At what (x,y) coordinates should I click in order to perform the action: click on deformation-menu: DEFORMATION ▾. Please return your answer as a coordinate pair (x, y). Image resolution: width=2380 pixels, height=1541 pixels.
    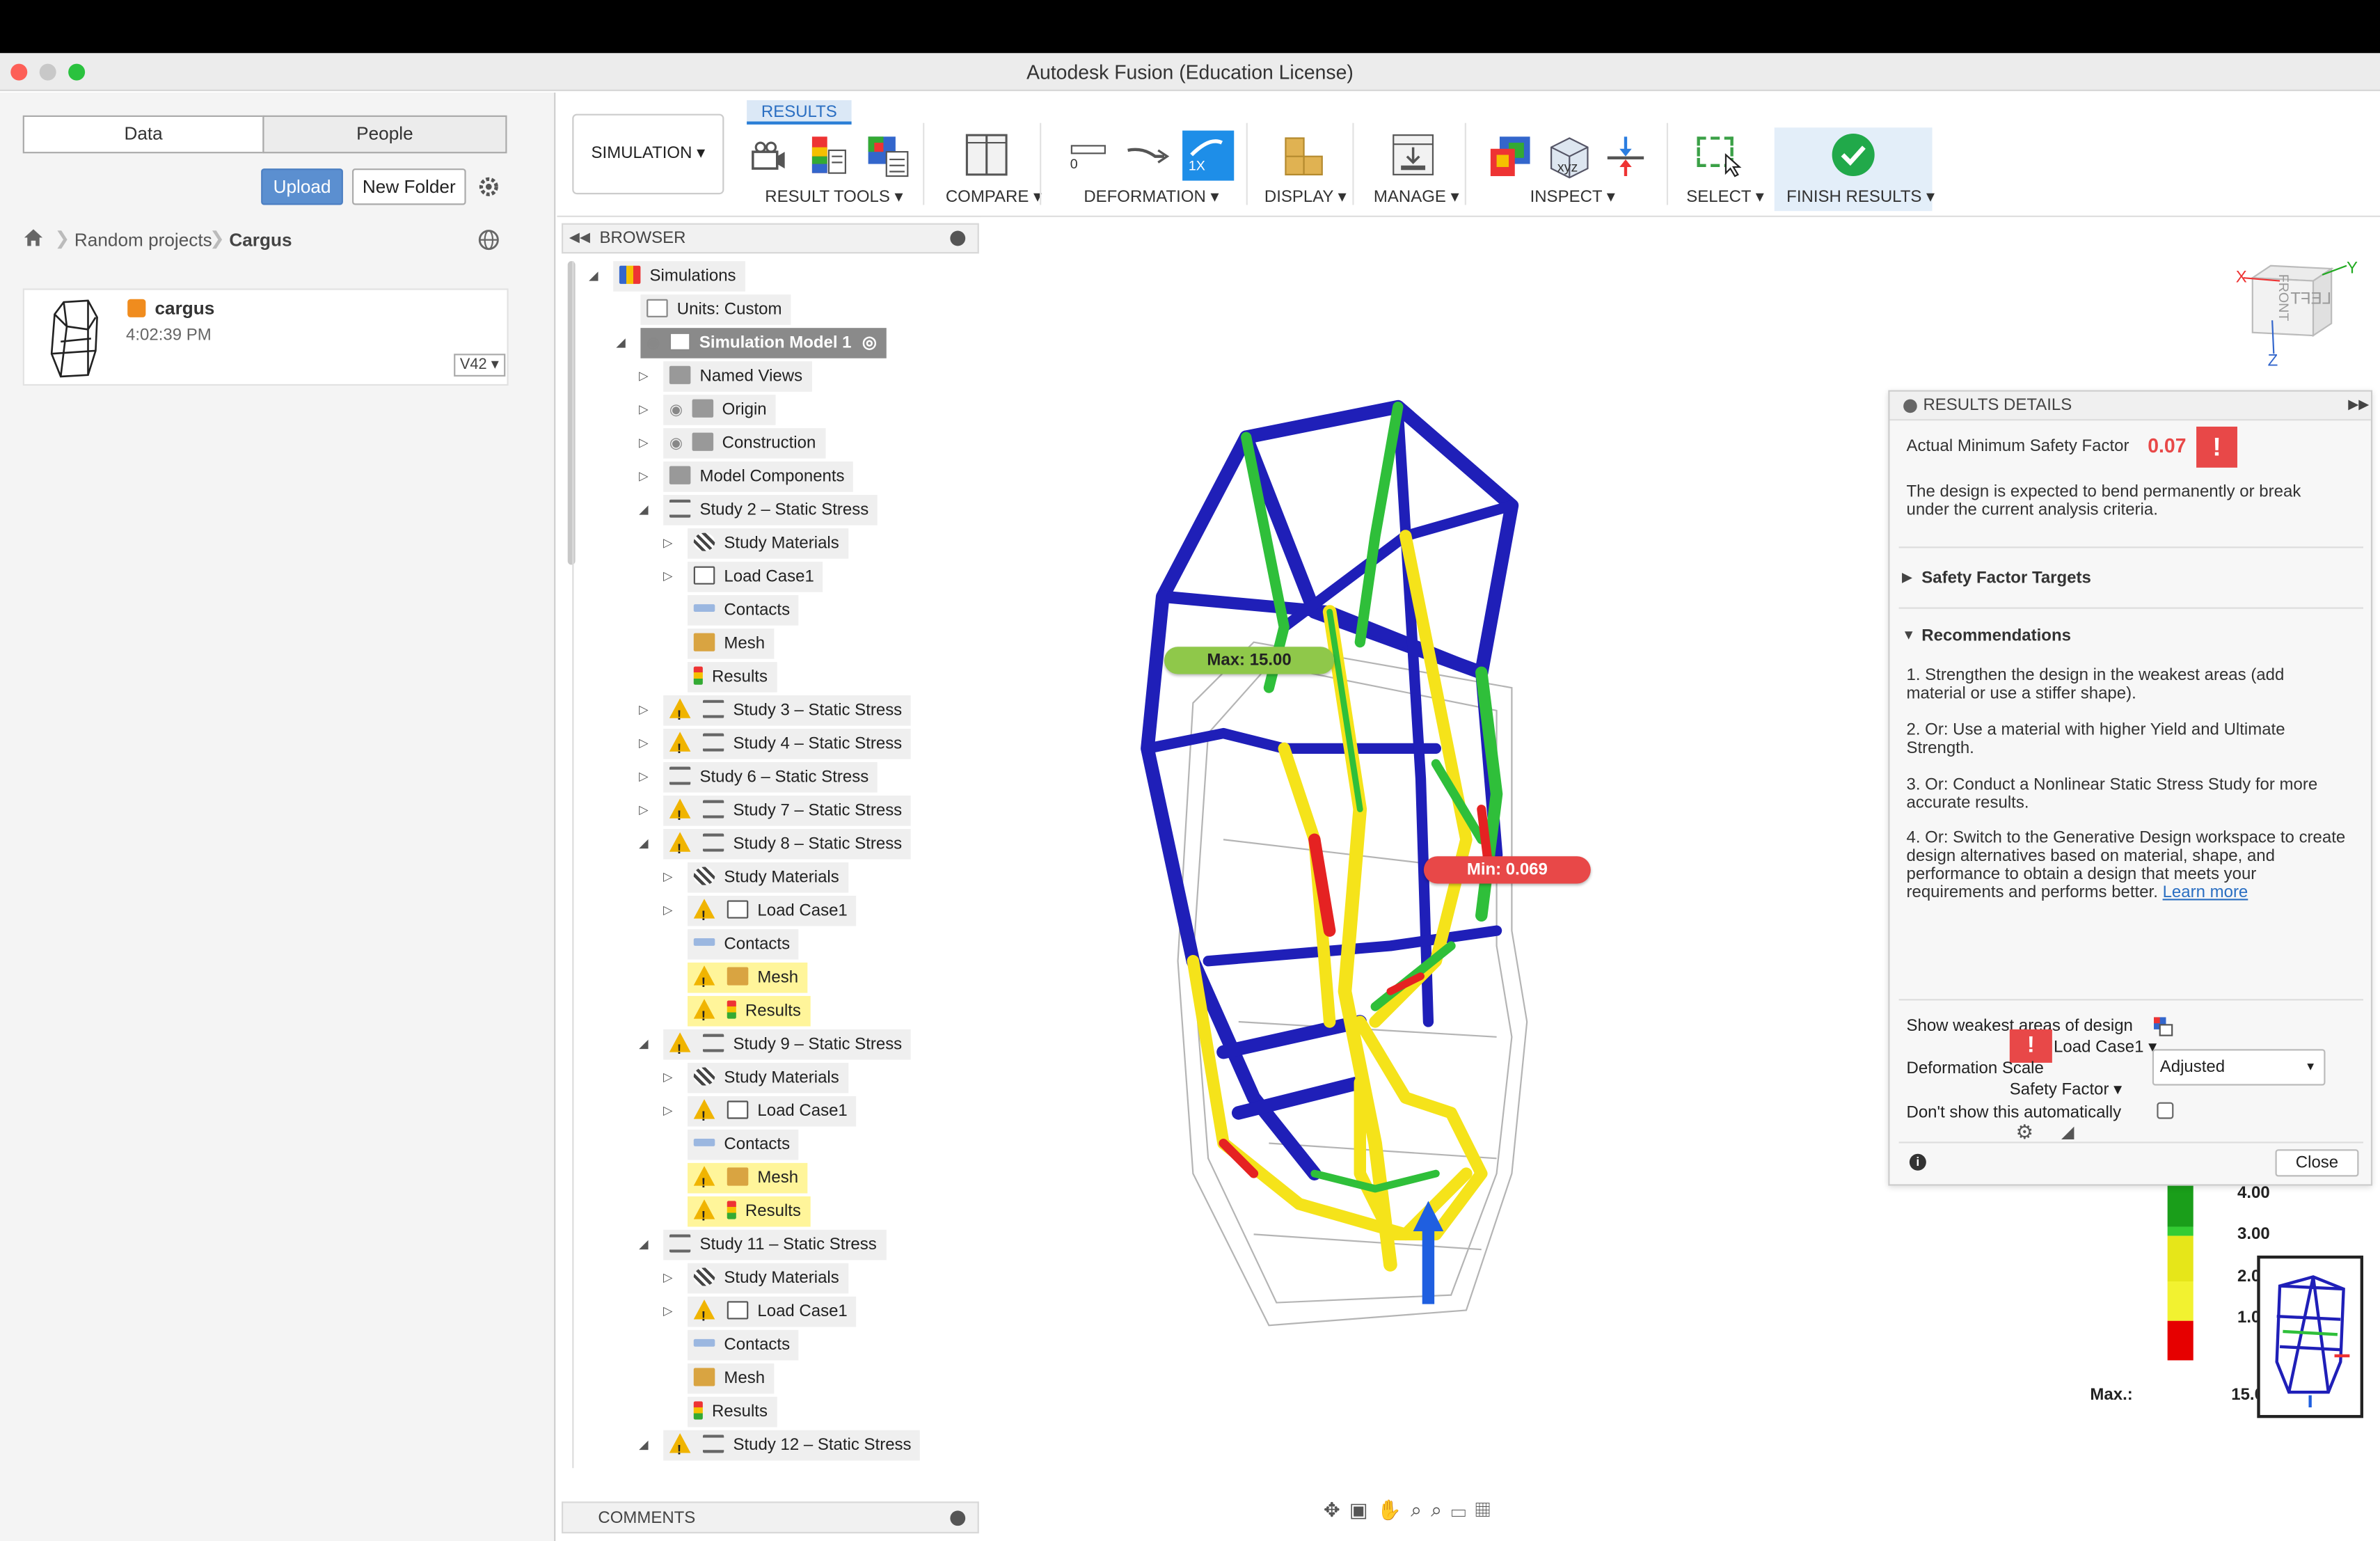
    Looking at the image, I should click on (1151, 196).